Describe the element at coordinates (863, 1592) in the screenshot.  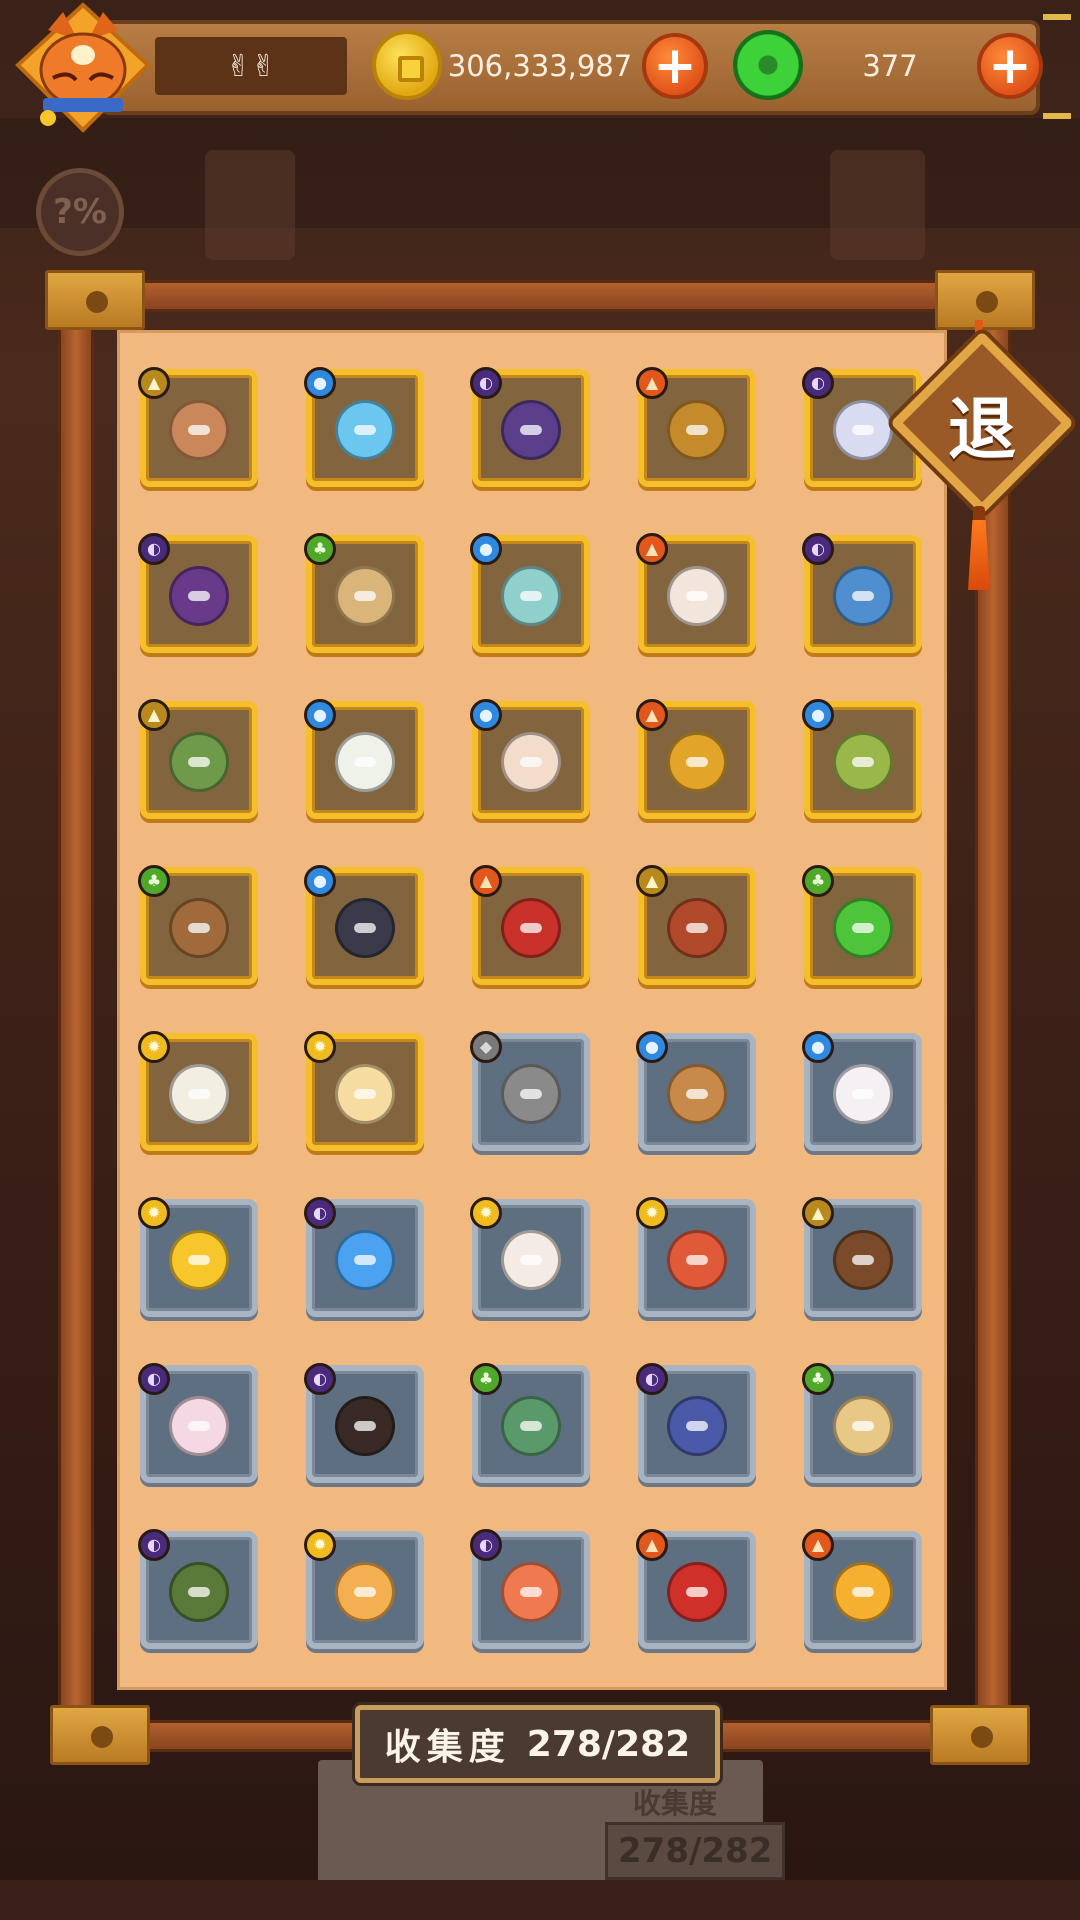
I see `helicopter-chick-icon` at that location.